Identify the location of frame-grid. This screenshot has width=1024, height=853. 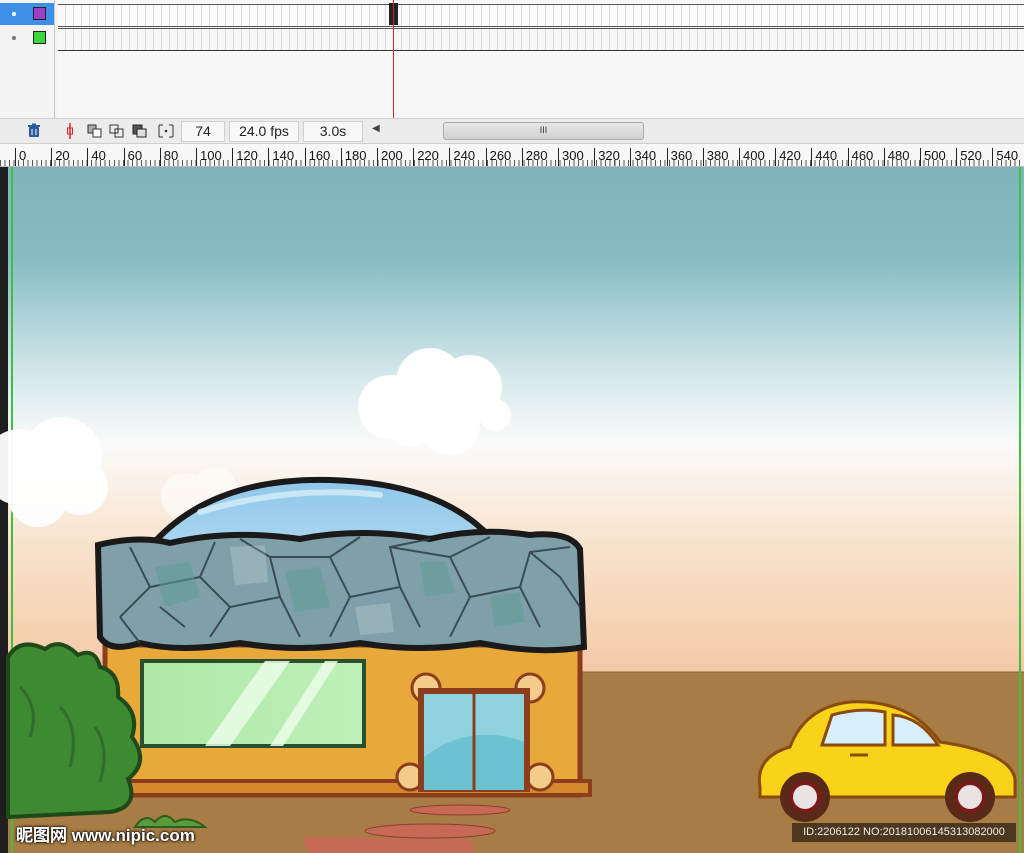
(541, 59).